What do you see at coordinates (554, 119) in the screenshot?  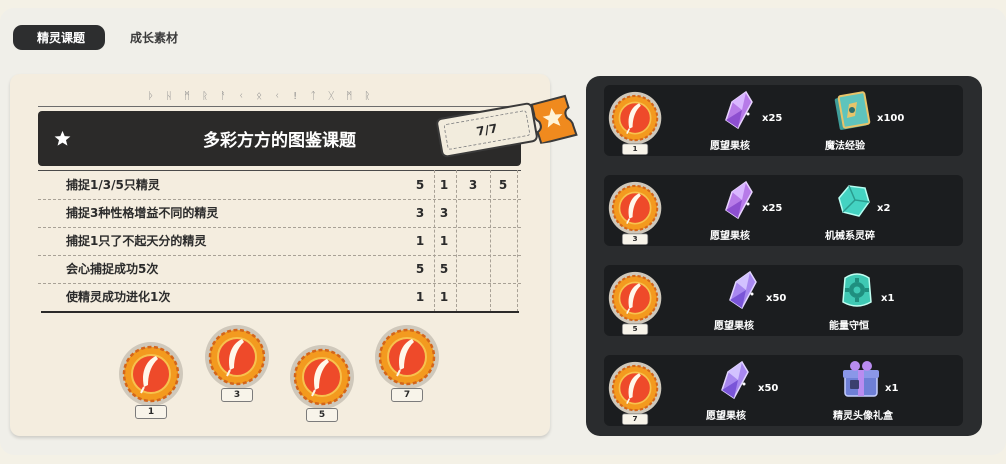 I see `star-badge-icon` at bounding box center [554, 119].